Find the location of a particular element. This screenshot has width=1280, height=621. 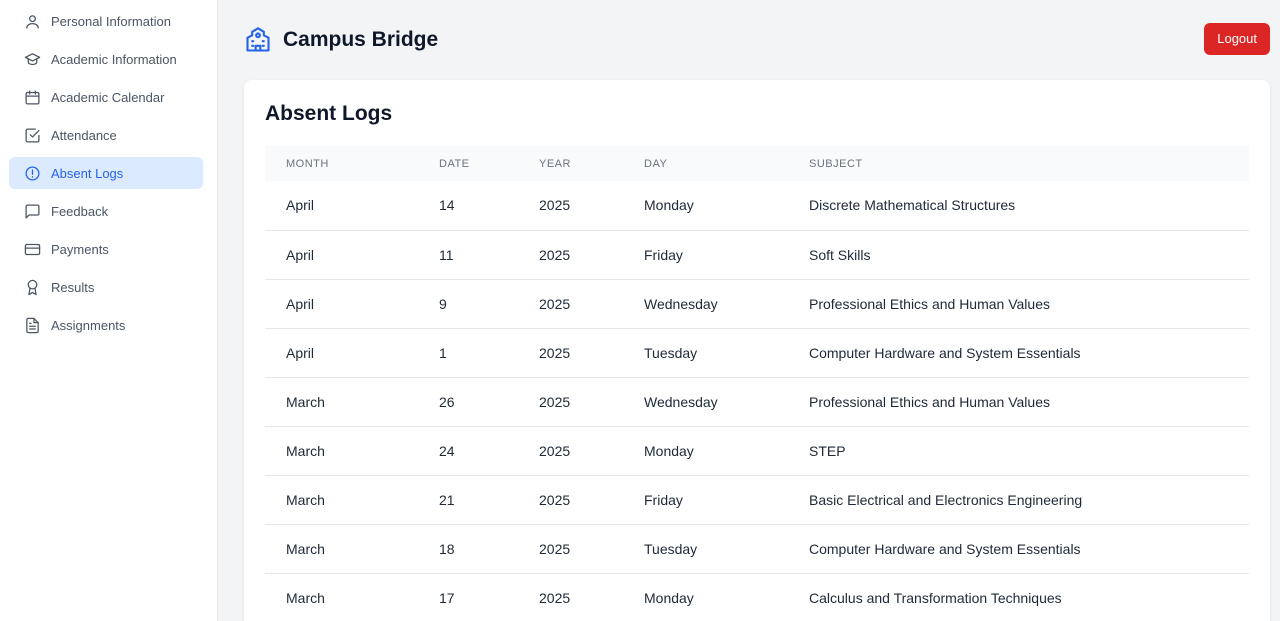

cell-date: 26 is located at coordinates (468, 402).